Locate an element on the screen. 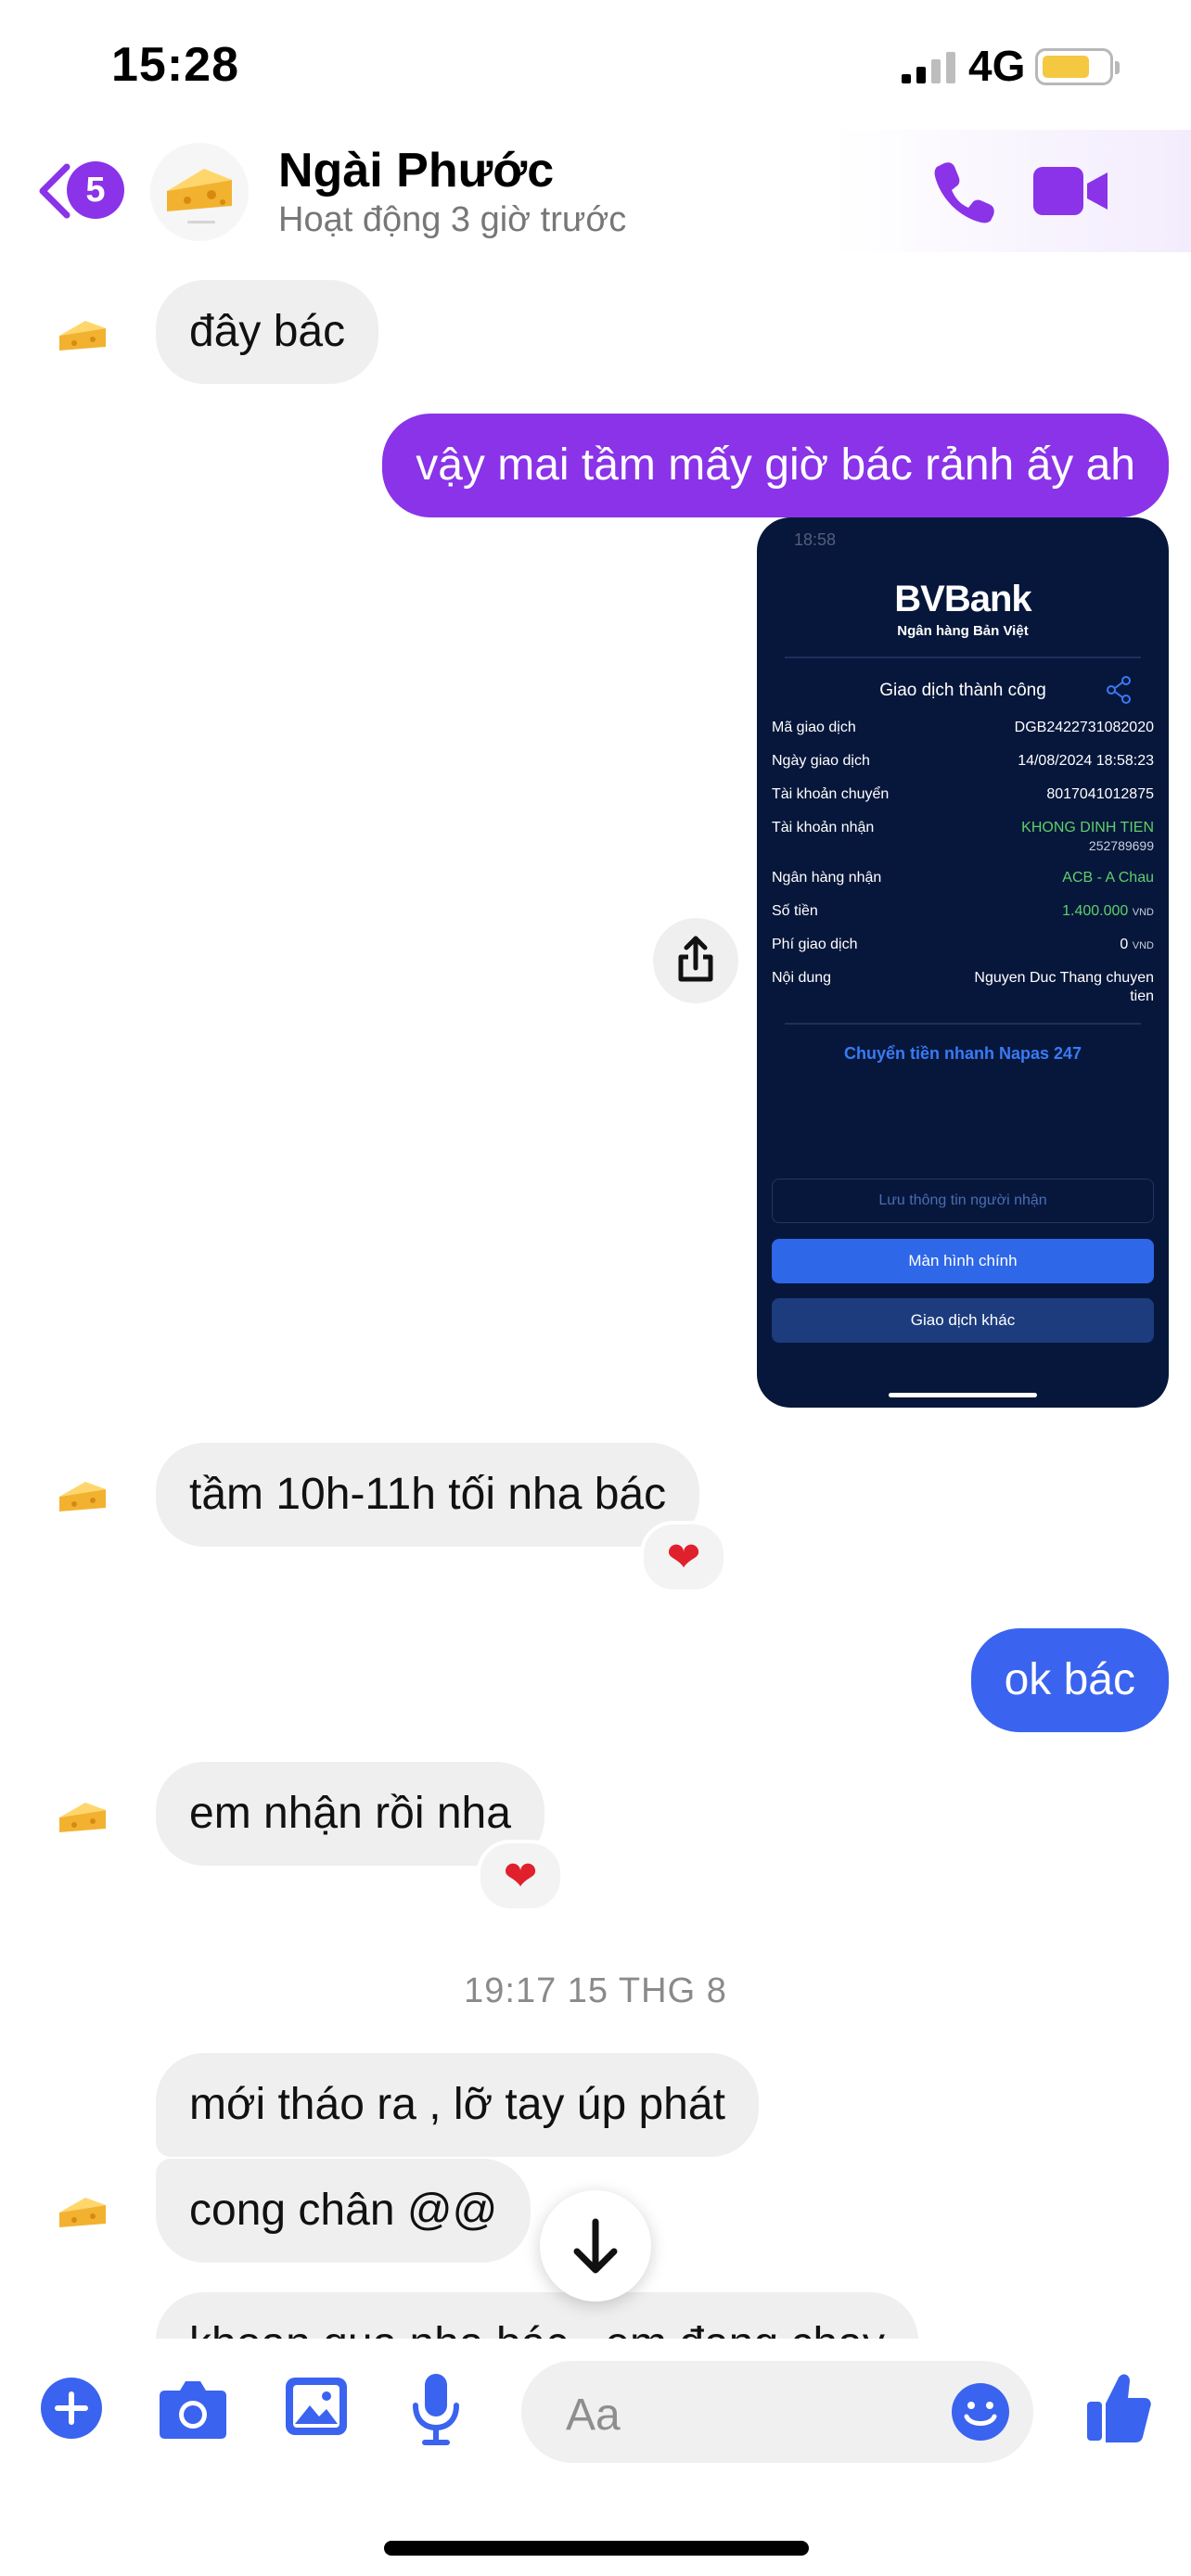  status-time: 15:28 is located at coordinates (175, 65).